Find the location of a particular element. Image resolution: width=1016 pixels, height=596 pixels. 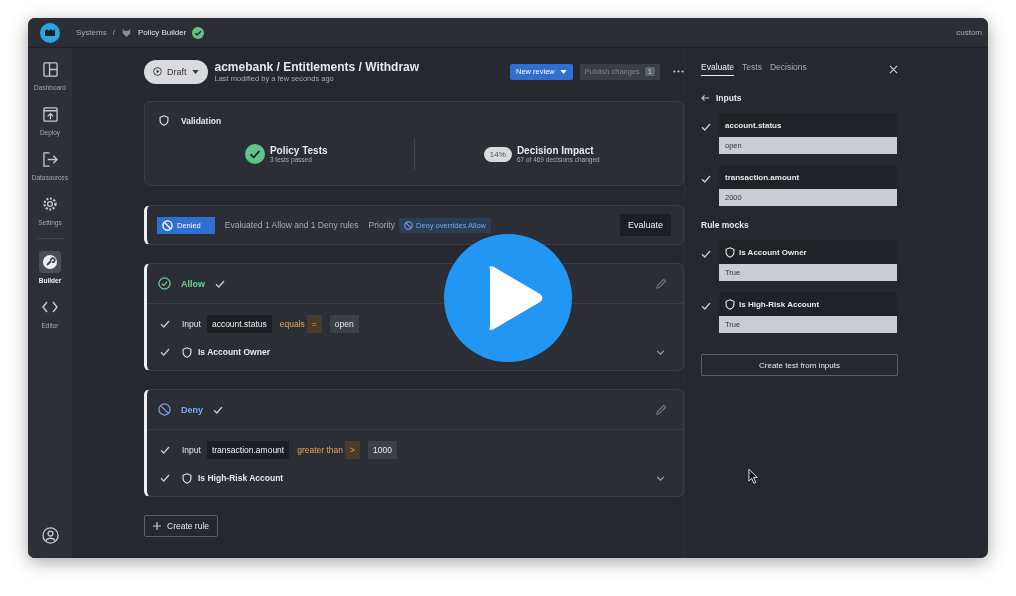

metric-title: Decision Impact is located at coordinates (555, 150).